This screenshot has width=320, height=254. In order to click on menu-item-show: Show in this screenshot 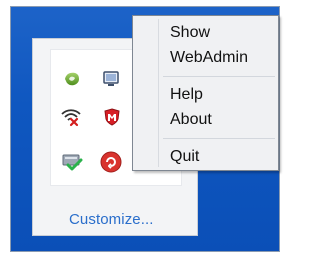, I will do `click(190, 33)`.